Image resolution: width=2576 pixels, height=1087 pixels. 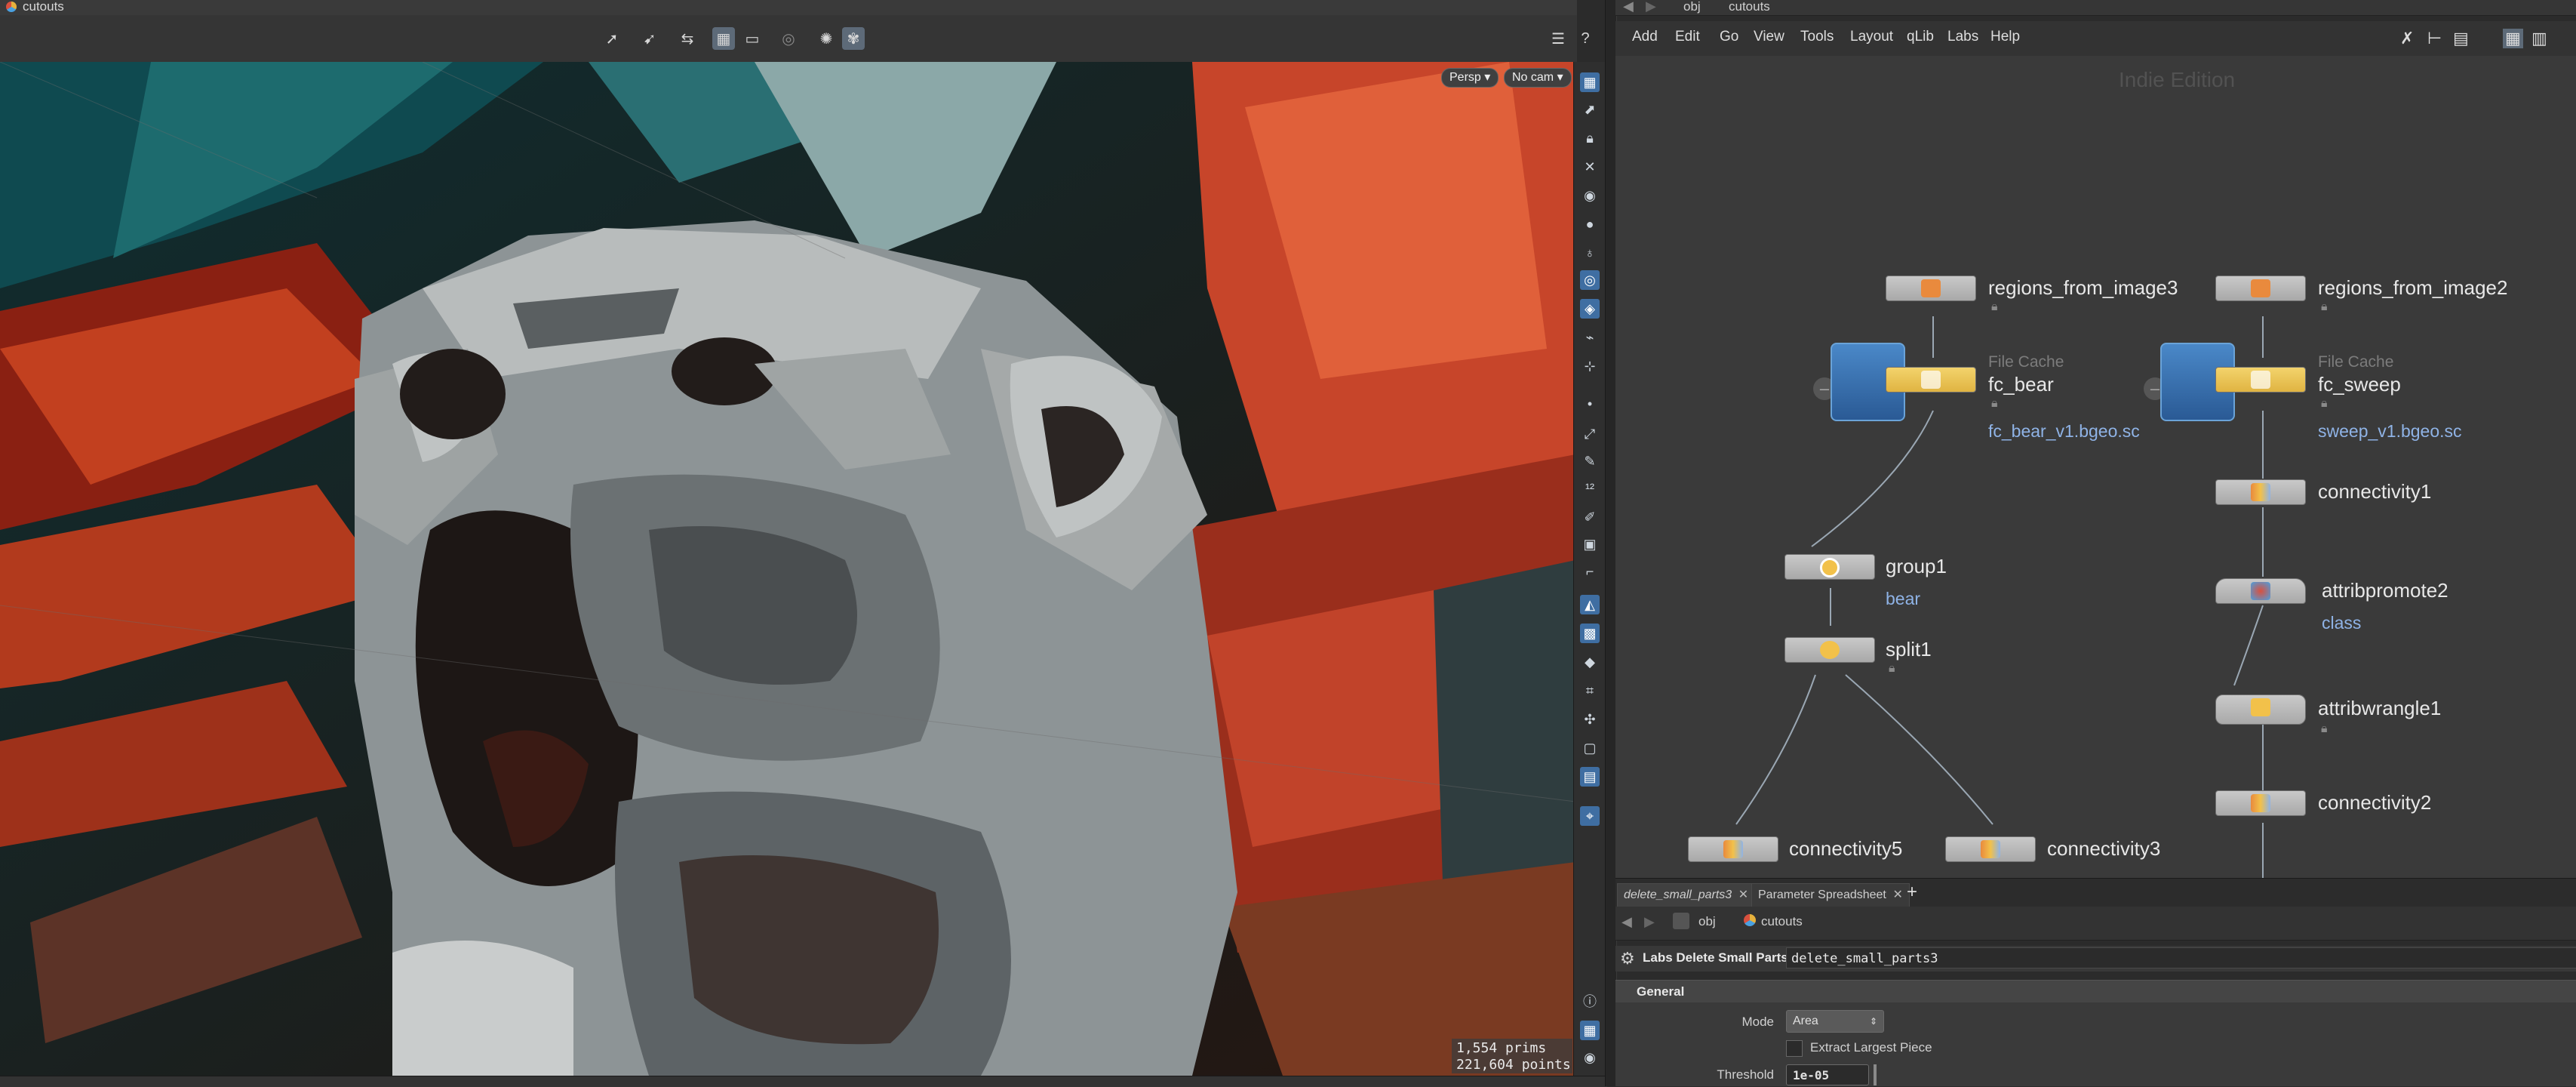 I want to click on vertex-icon: ⊹, so click(x=1590, y=366).